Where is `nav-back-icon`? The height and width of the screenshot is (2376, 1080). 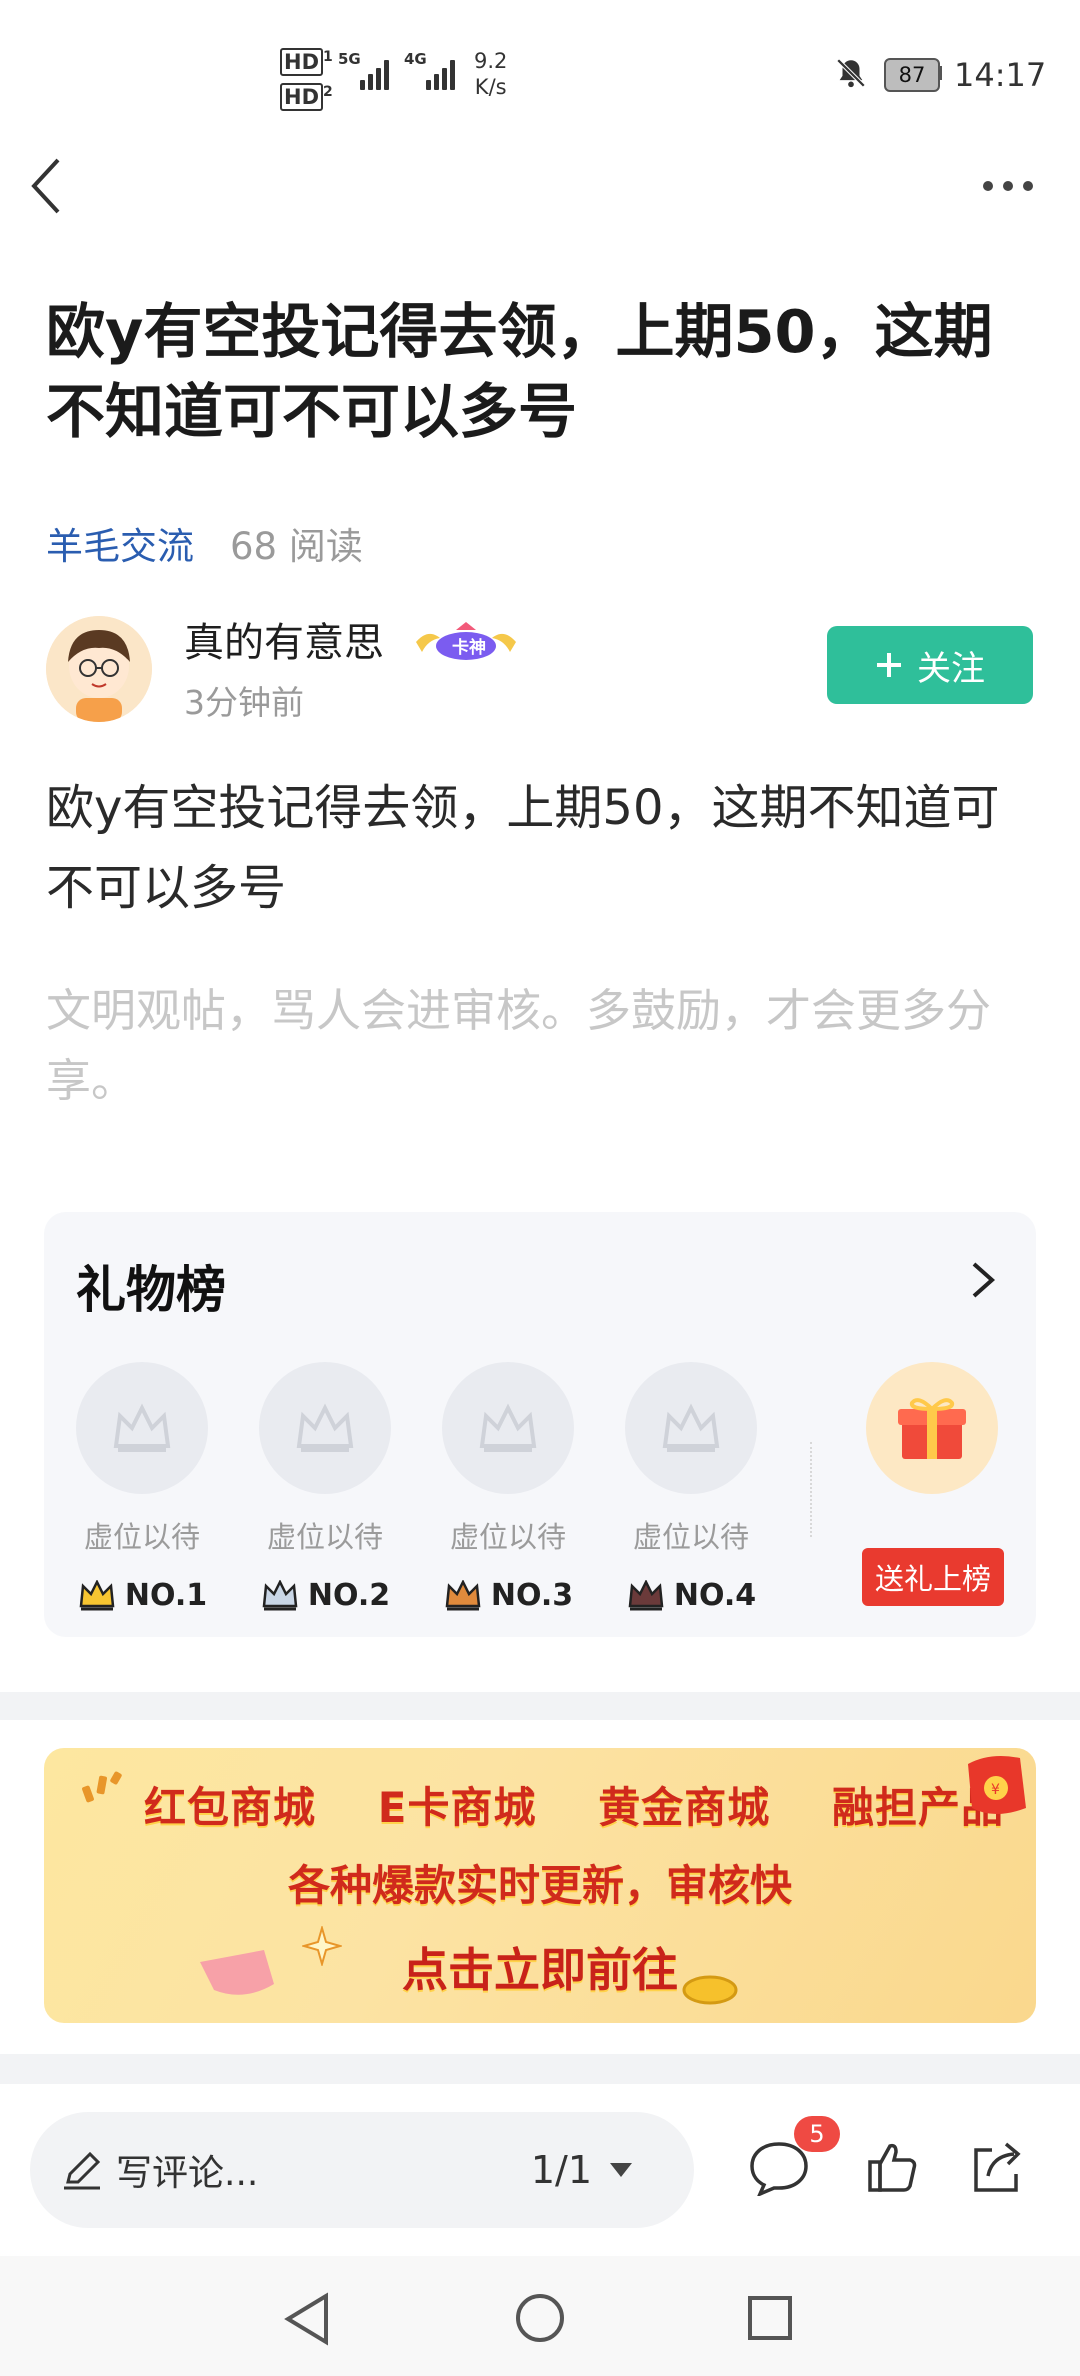 nav-back-icon is located at coordinates (307, 2321).